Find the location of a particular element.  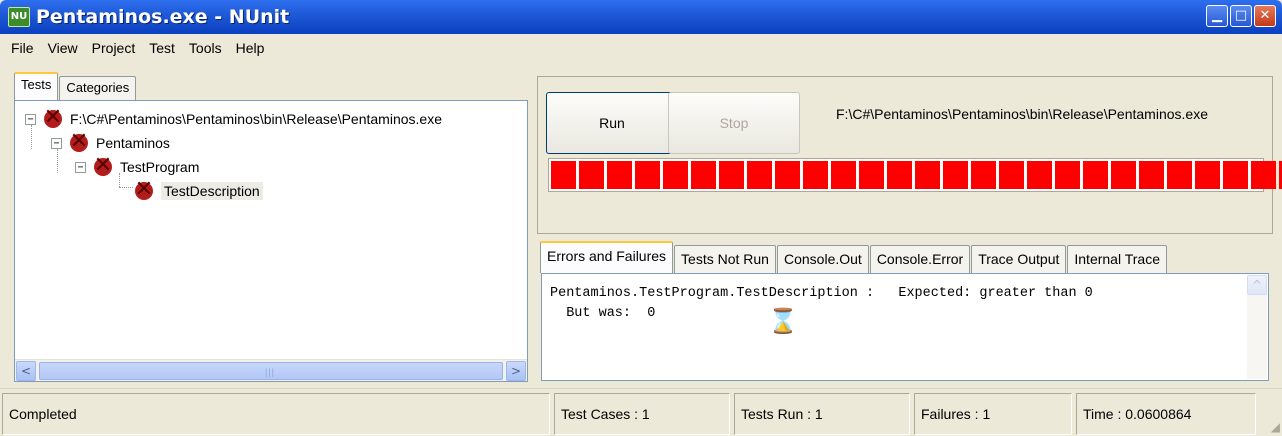

tree-node-namespace: − ✕ Pentaminos is located at coordinates (110, 142).